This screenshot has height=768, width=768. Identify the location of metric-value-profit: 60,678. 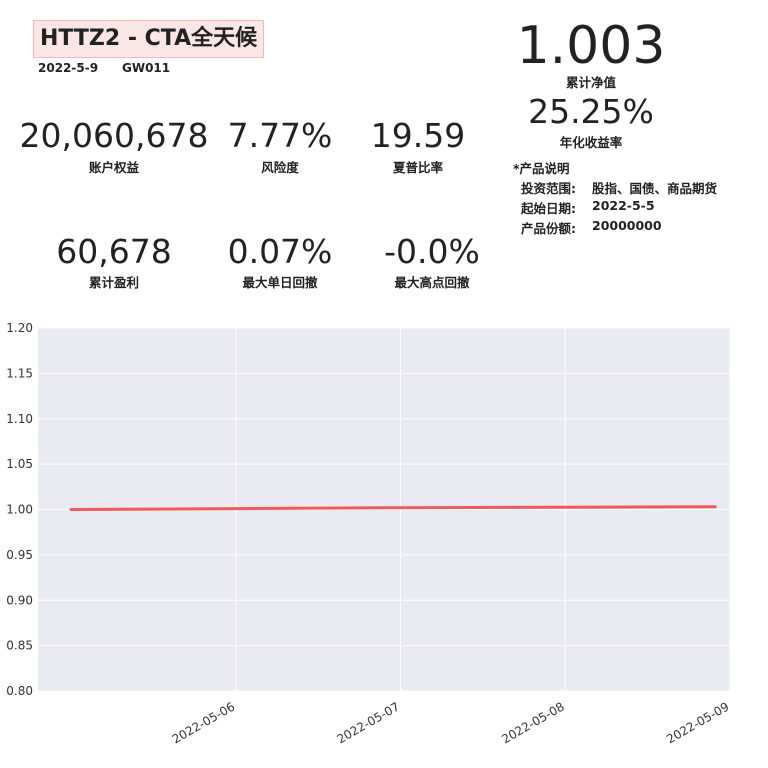
(114, 251).